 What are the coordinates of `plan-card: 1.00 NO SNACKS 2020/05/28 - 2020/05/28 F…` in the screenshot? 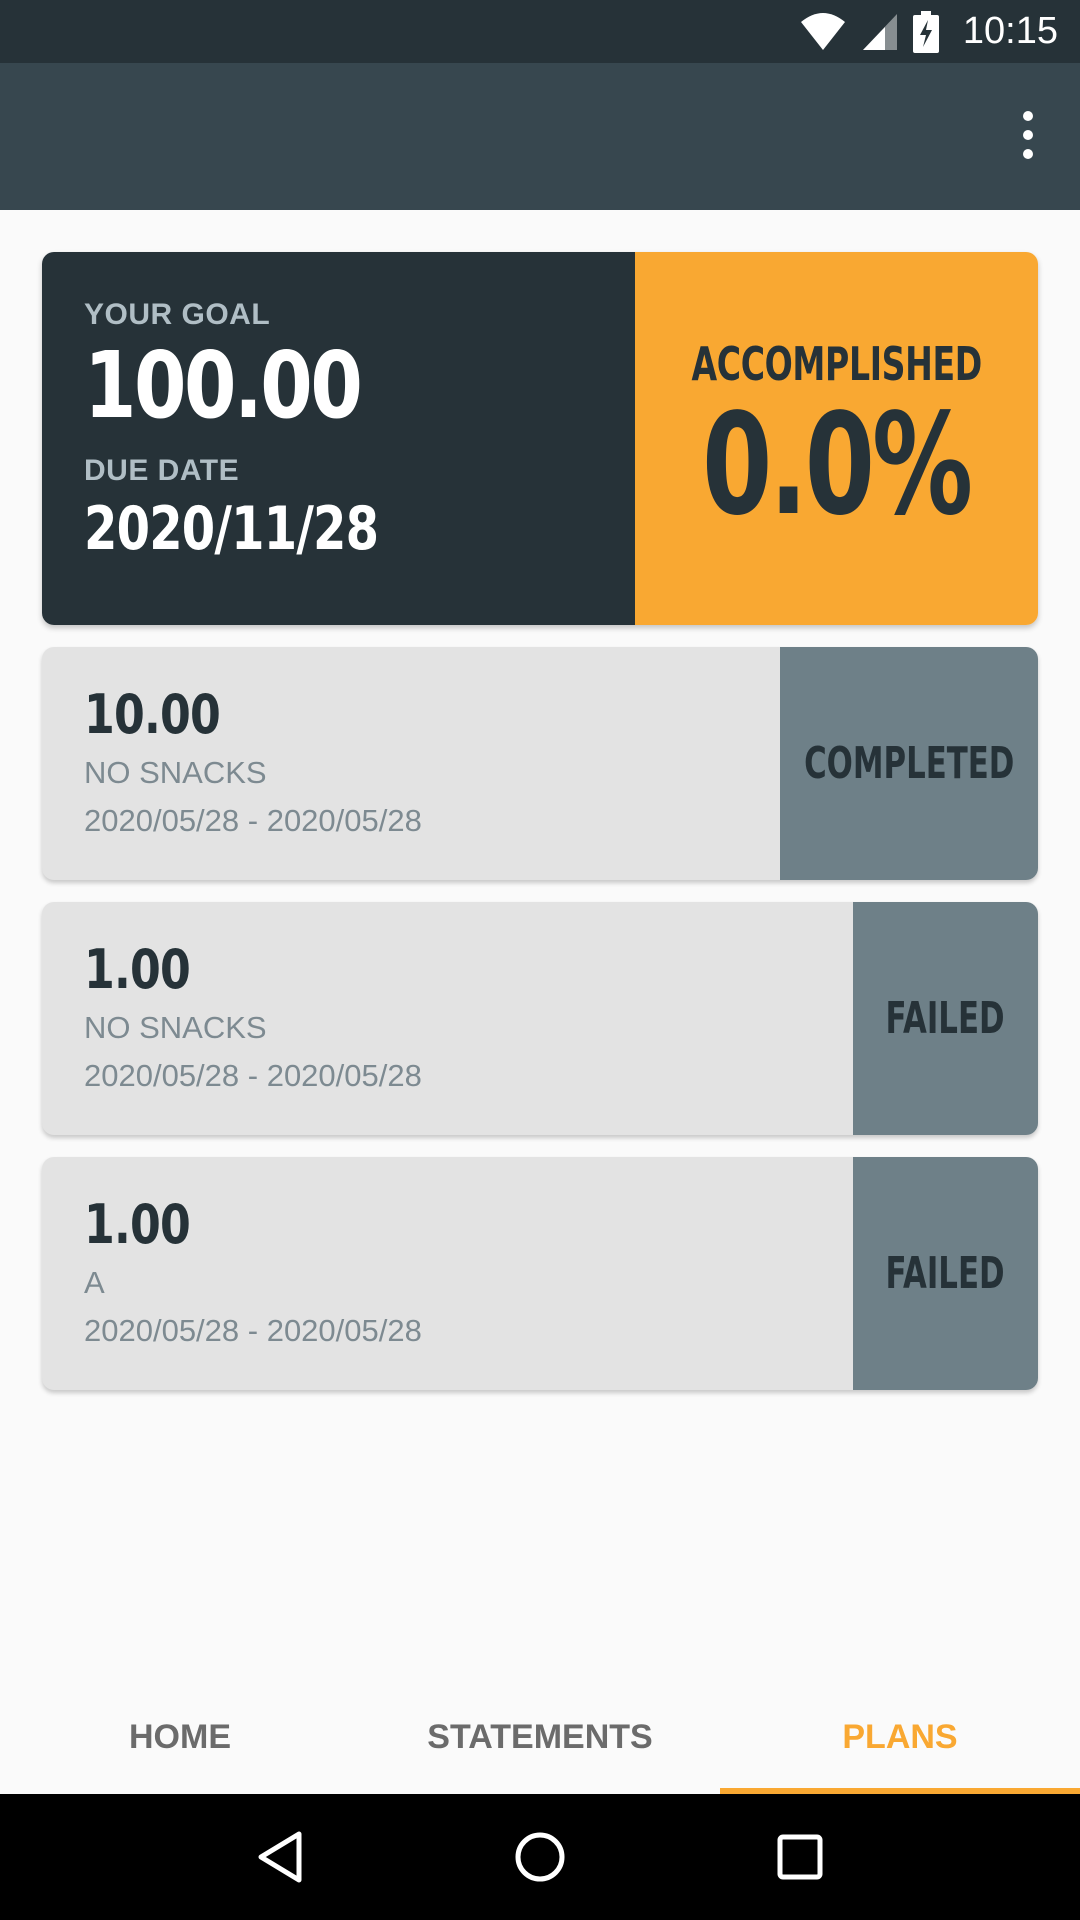 It's located at (540, 1018).